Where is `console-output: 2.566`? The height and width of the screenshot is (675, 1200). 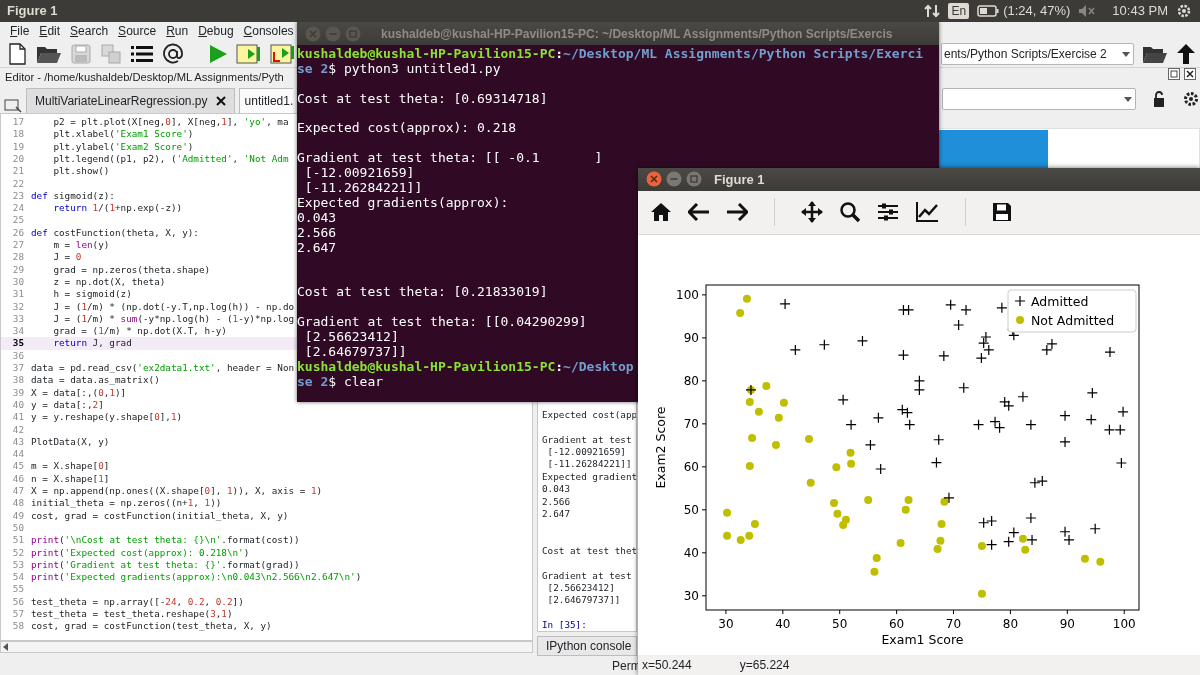 console-output: 2.566 is located at coordinates (556, 501).